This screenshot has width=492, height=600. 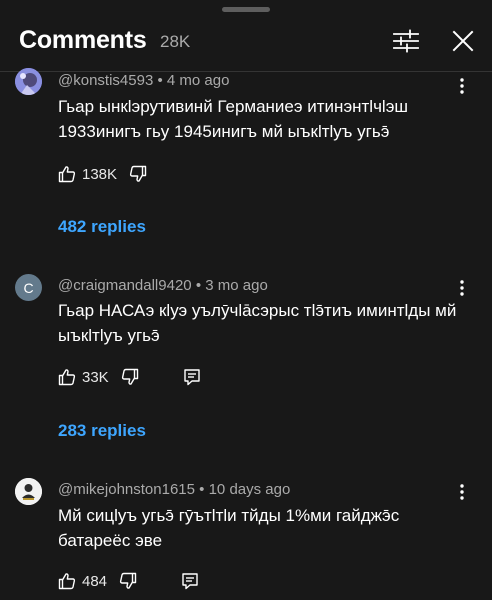 I want to click on close-icon, so click(x=463, y=41).